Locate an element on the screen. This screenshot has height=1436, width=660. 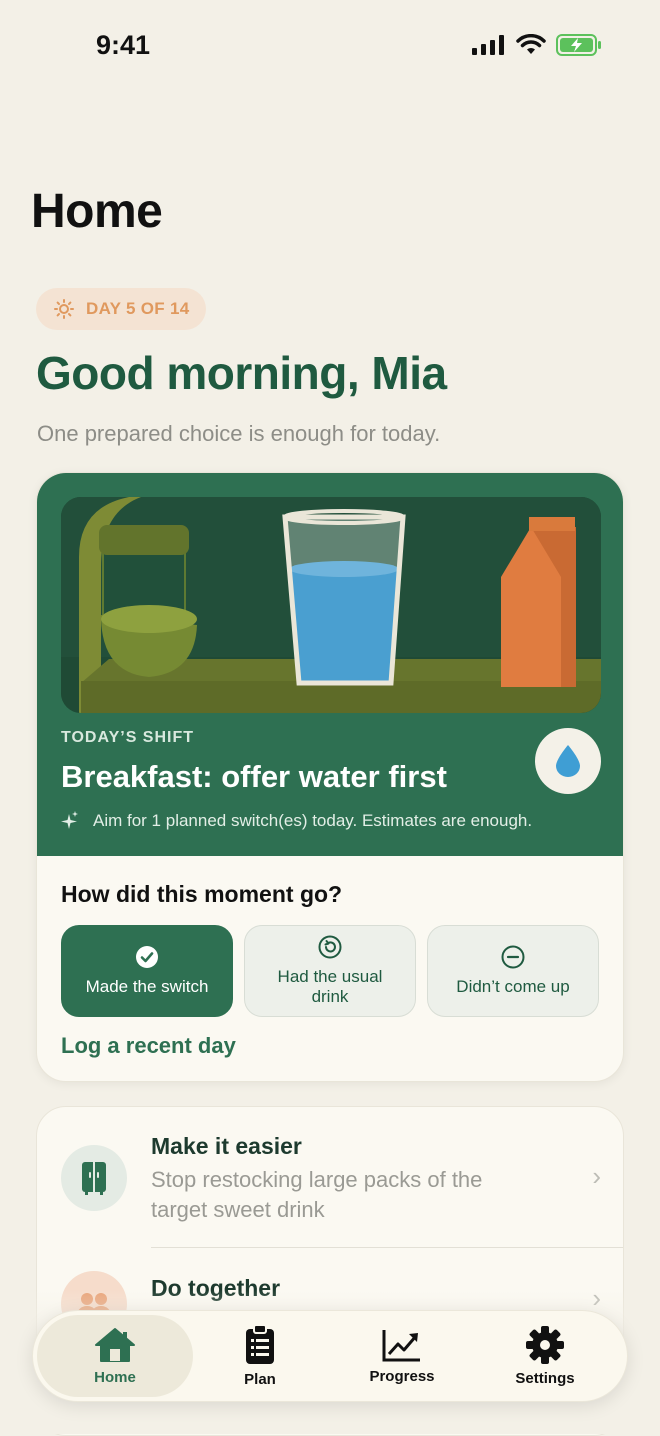
greeting-title: Good morning, Mia is located at coordinates (241, 373).